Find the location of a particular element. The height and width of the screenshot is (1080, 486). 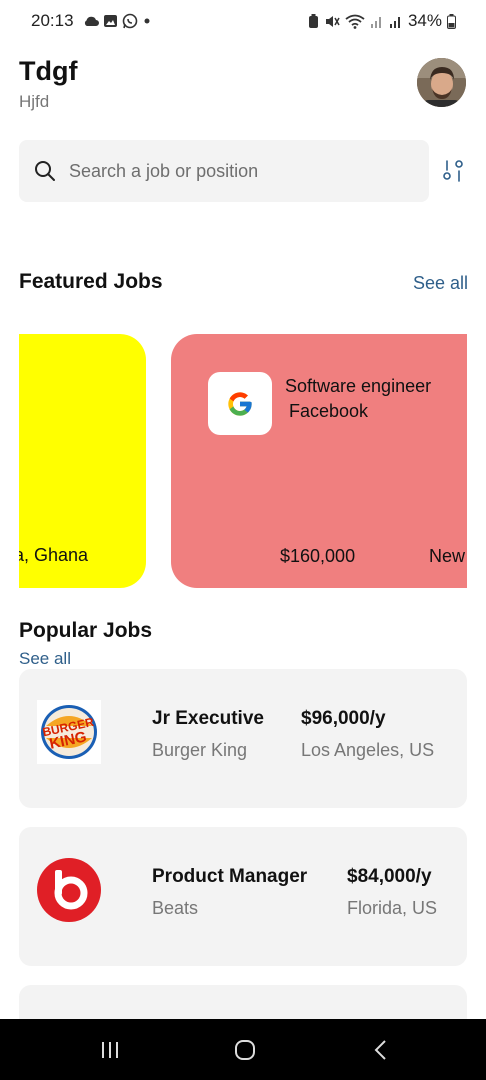

company-logo is located at coordinates (240, 403).